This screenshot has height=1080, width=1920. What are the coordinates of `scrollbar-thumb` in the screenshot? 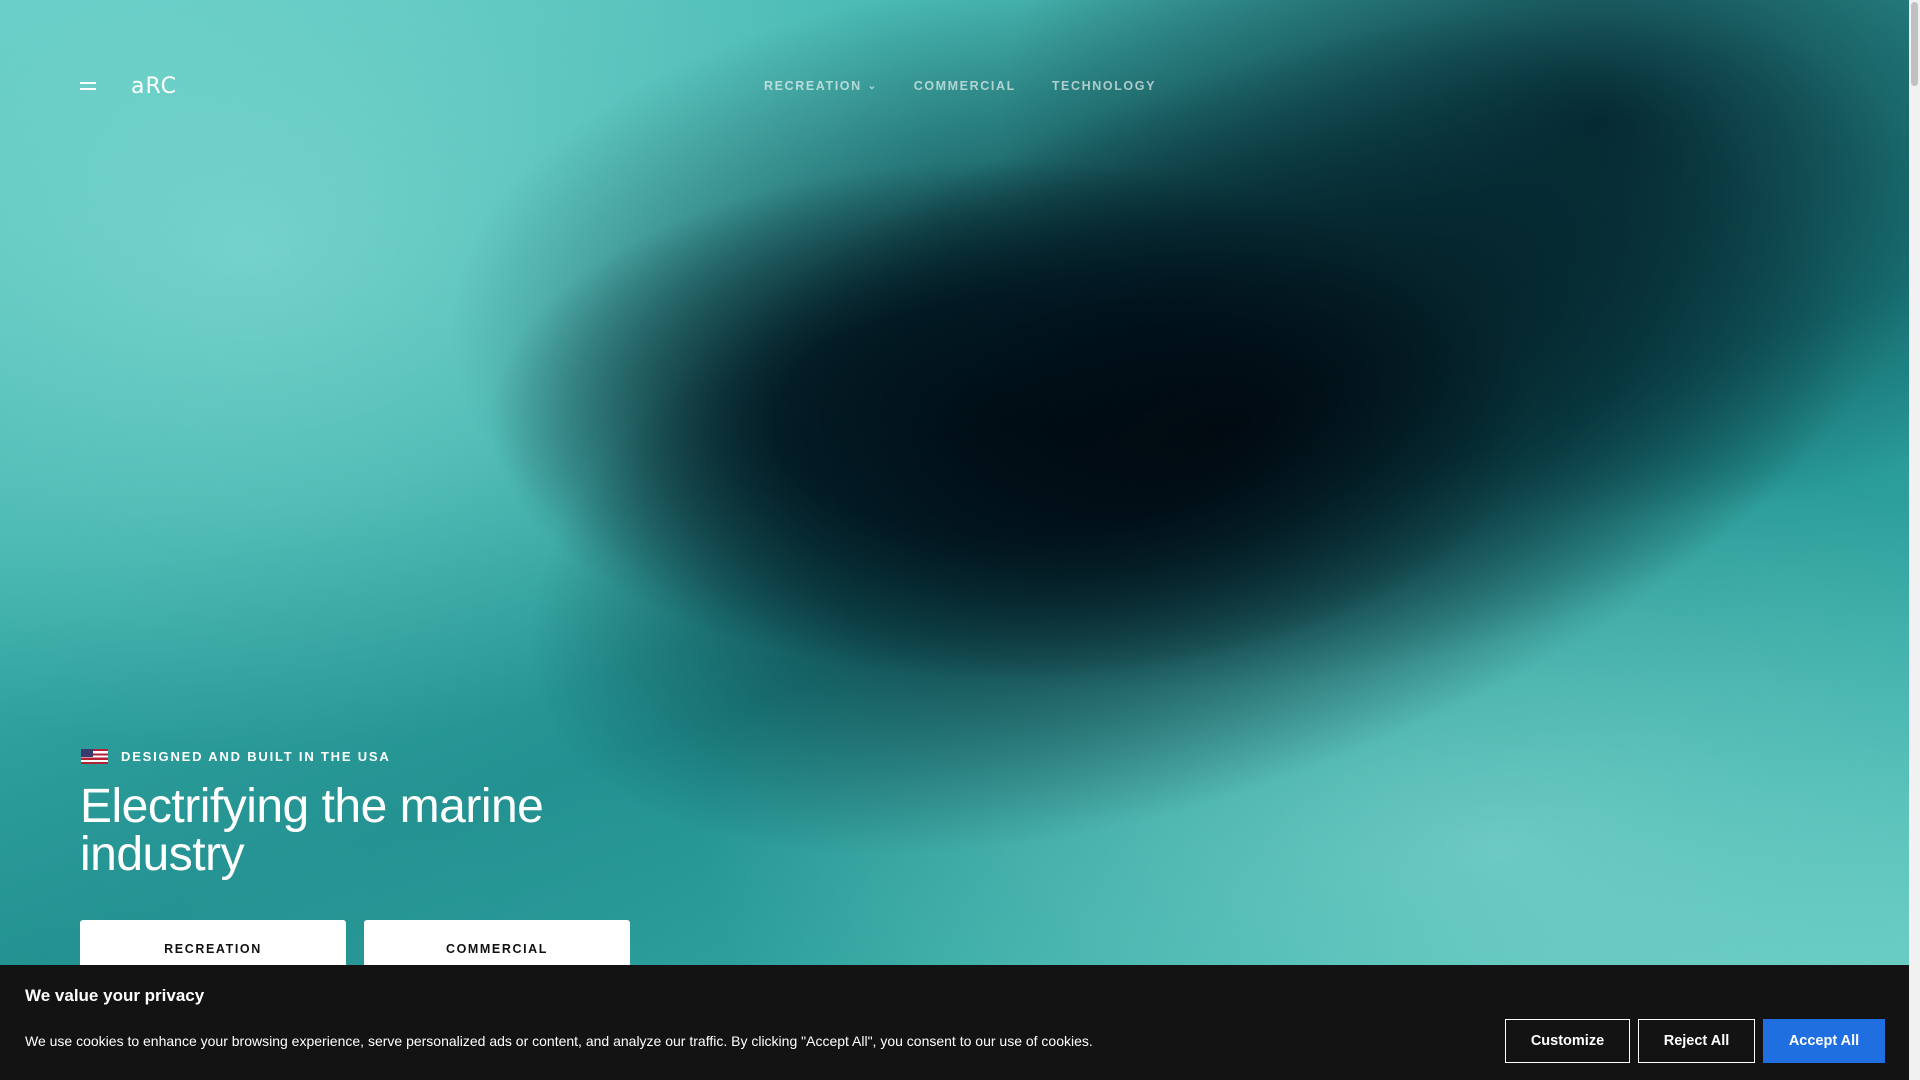 It's located at (1914, 44).